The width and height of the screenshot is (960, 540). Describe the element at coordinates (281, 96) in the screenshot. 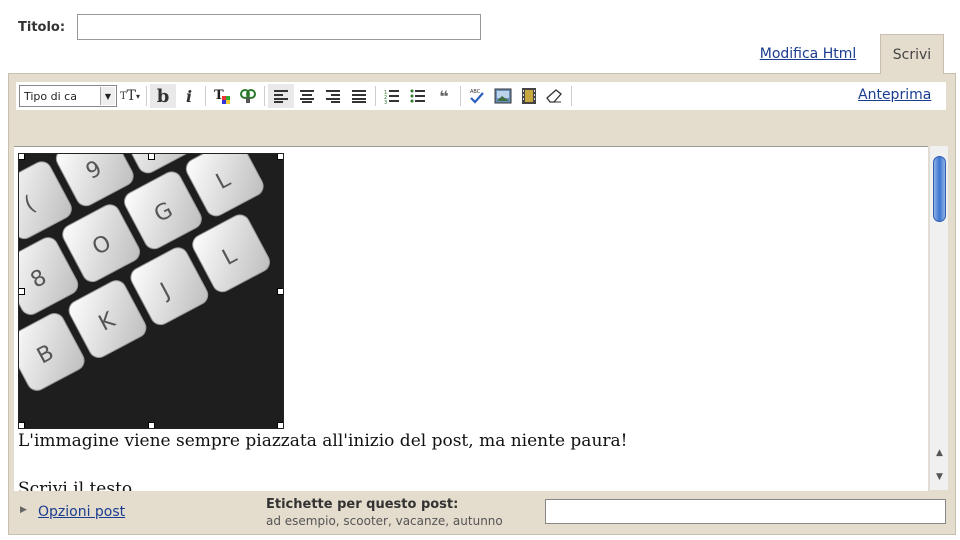

I see `align-left-icon` at that location.